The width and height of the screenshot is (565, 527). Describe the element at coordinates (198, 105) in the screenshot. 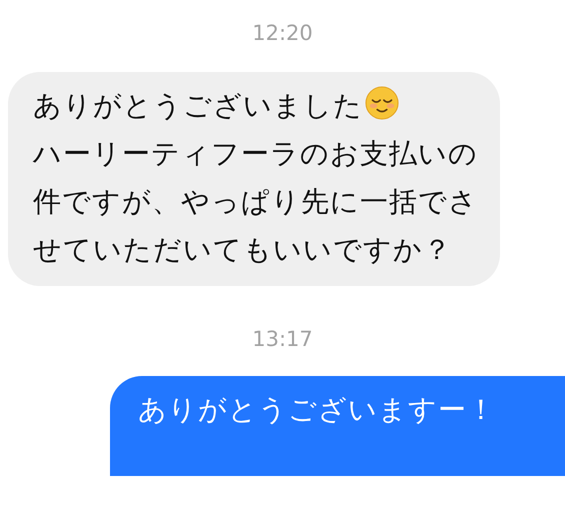

I see `message-text: ありがとうございました` at that location.